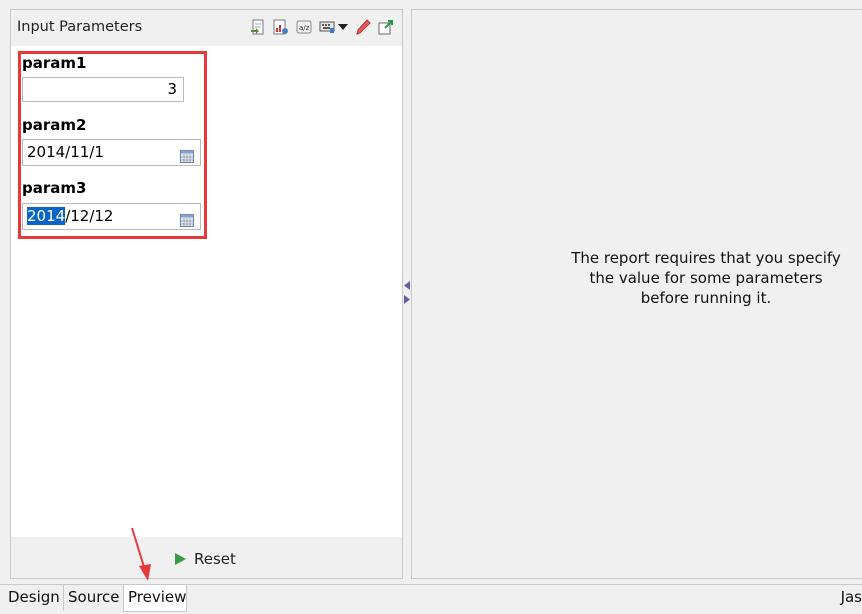 The width and height of the screenshot is (862, 614). I want to click on param2-value: 2014/11/1, so click(65, 152).